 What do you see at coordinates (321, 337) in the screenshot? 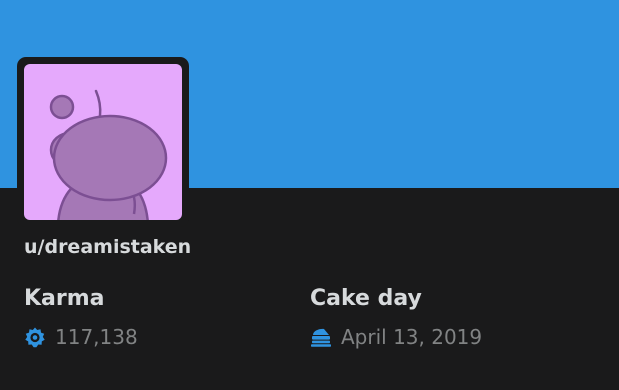
I see `cake-icon` at bounding box center [321, 337].